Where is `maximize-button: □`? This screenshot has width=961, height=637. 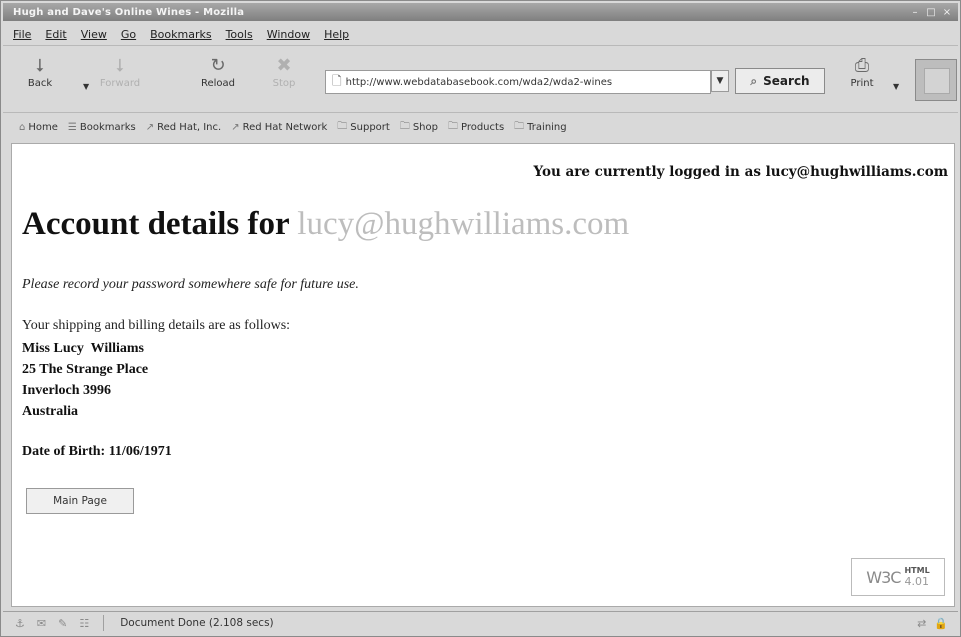
maximize-button: □ is located at coordinates (931, 12).